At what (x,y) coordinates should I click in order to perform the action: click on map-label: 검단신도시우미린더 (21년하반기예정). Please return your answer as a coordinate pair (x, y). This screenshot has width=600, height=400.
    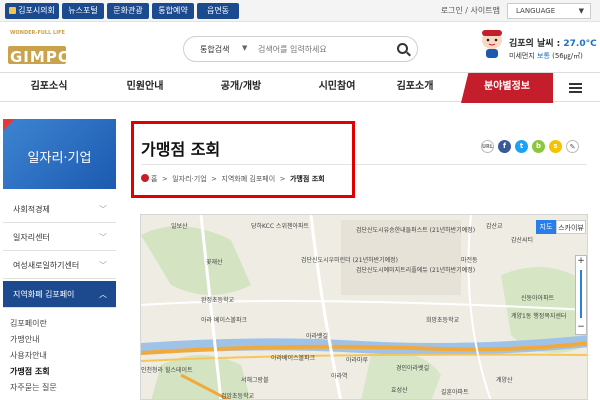
    Looking at the image, I should click on (350, 260).